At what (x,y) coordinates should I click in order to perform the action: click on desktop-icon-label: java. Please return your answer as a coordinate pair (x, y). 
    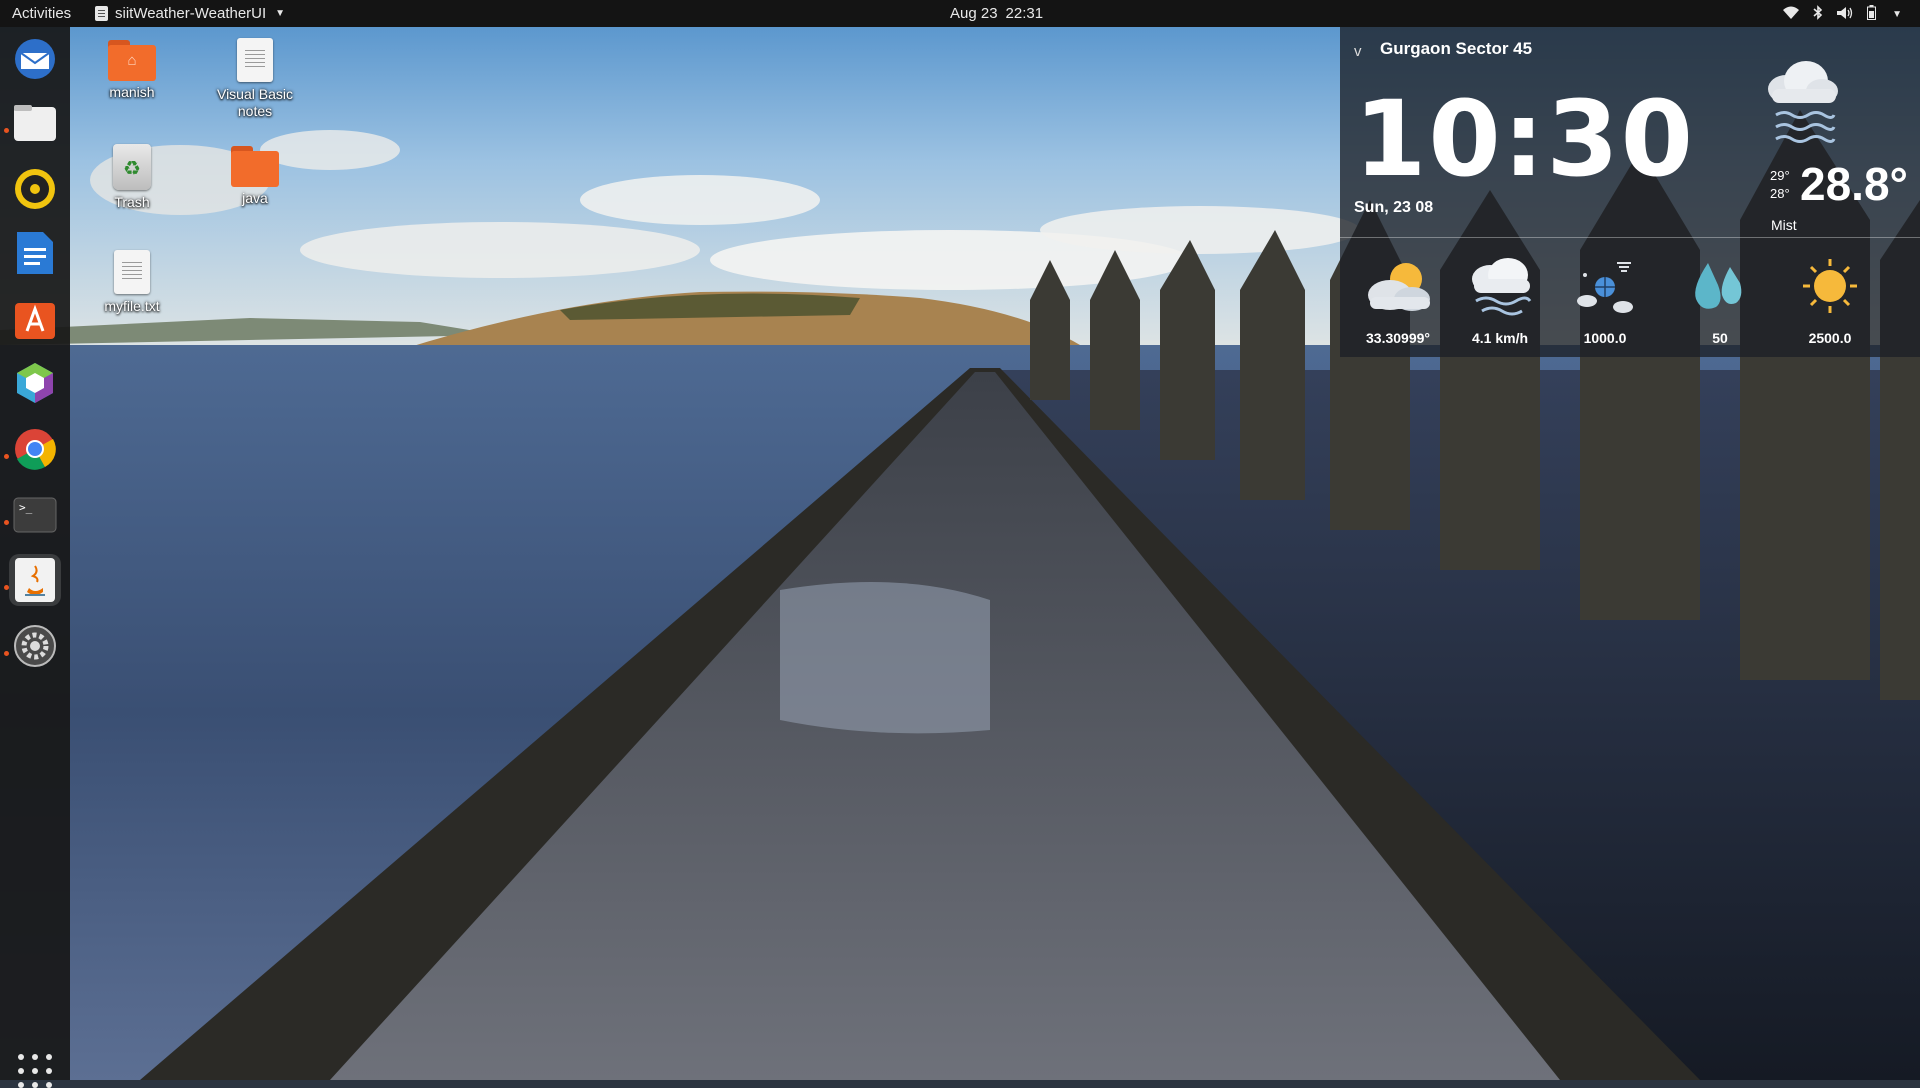
    Looking at the image, I should click on (255, 198).